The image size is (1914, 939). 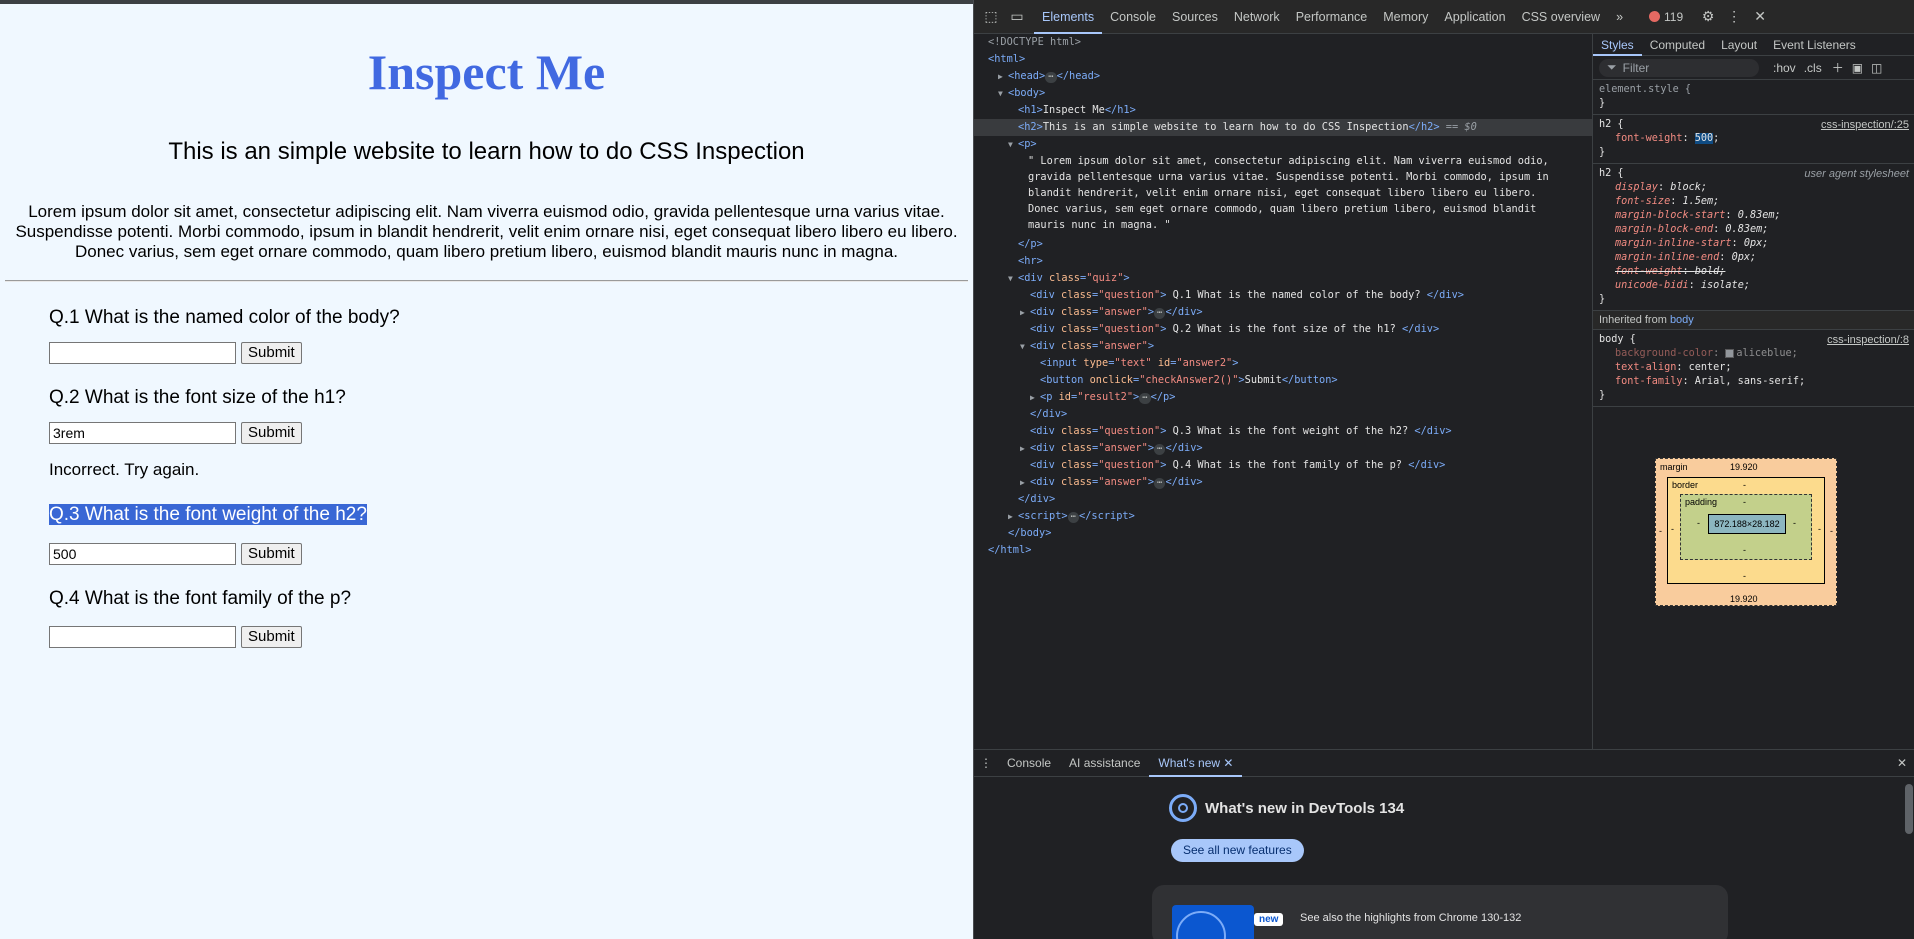 I want to click on answer-4: Submit, so click(x=511, y=637).